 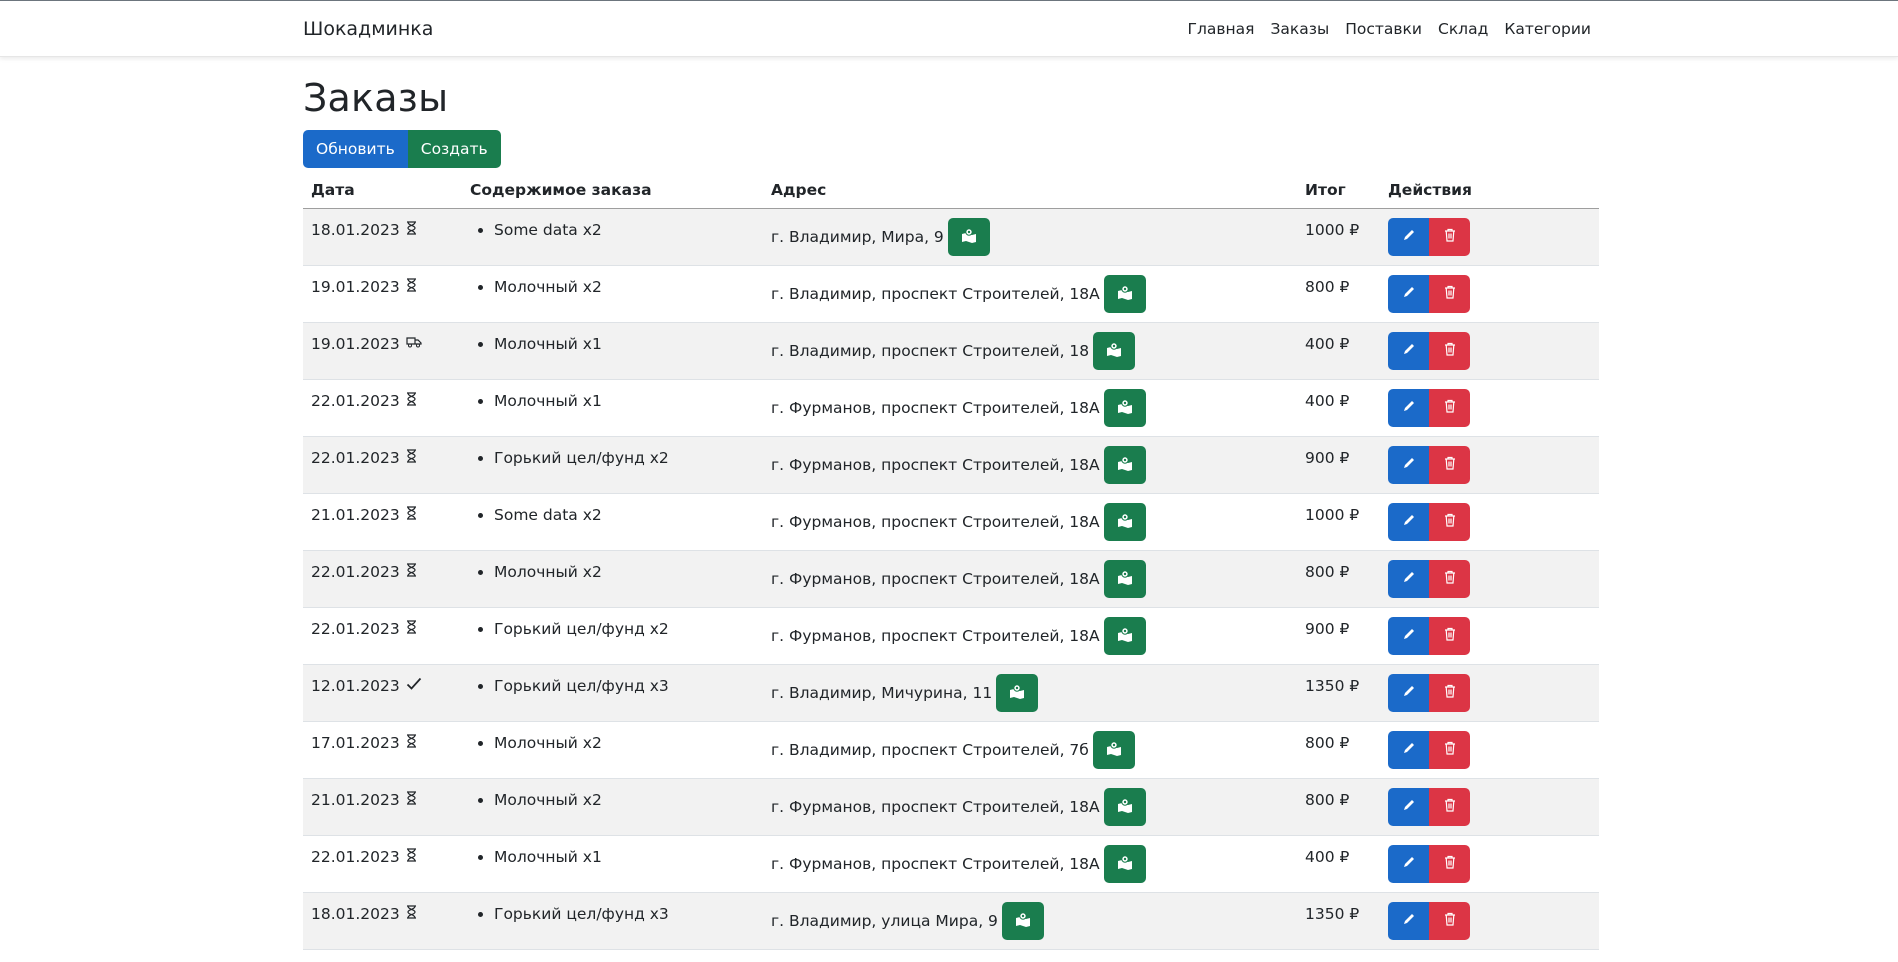 I want to click on order-items-list: Some data x2, so click(x=612, y=515).